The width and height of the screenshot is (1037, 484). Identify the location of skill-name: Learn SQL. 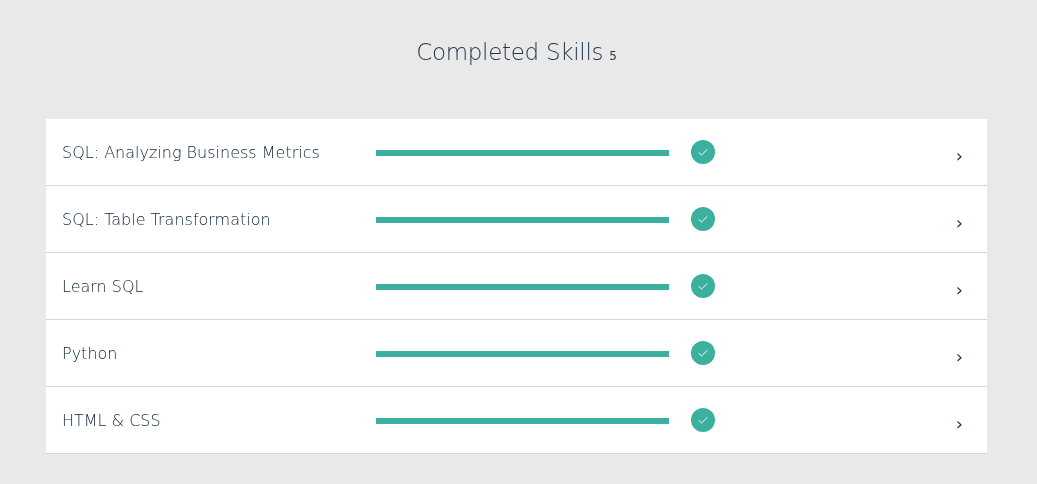
(103, 286).